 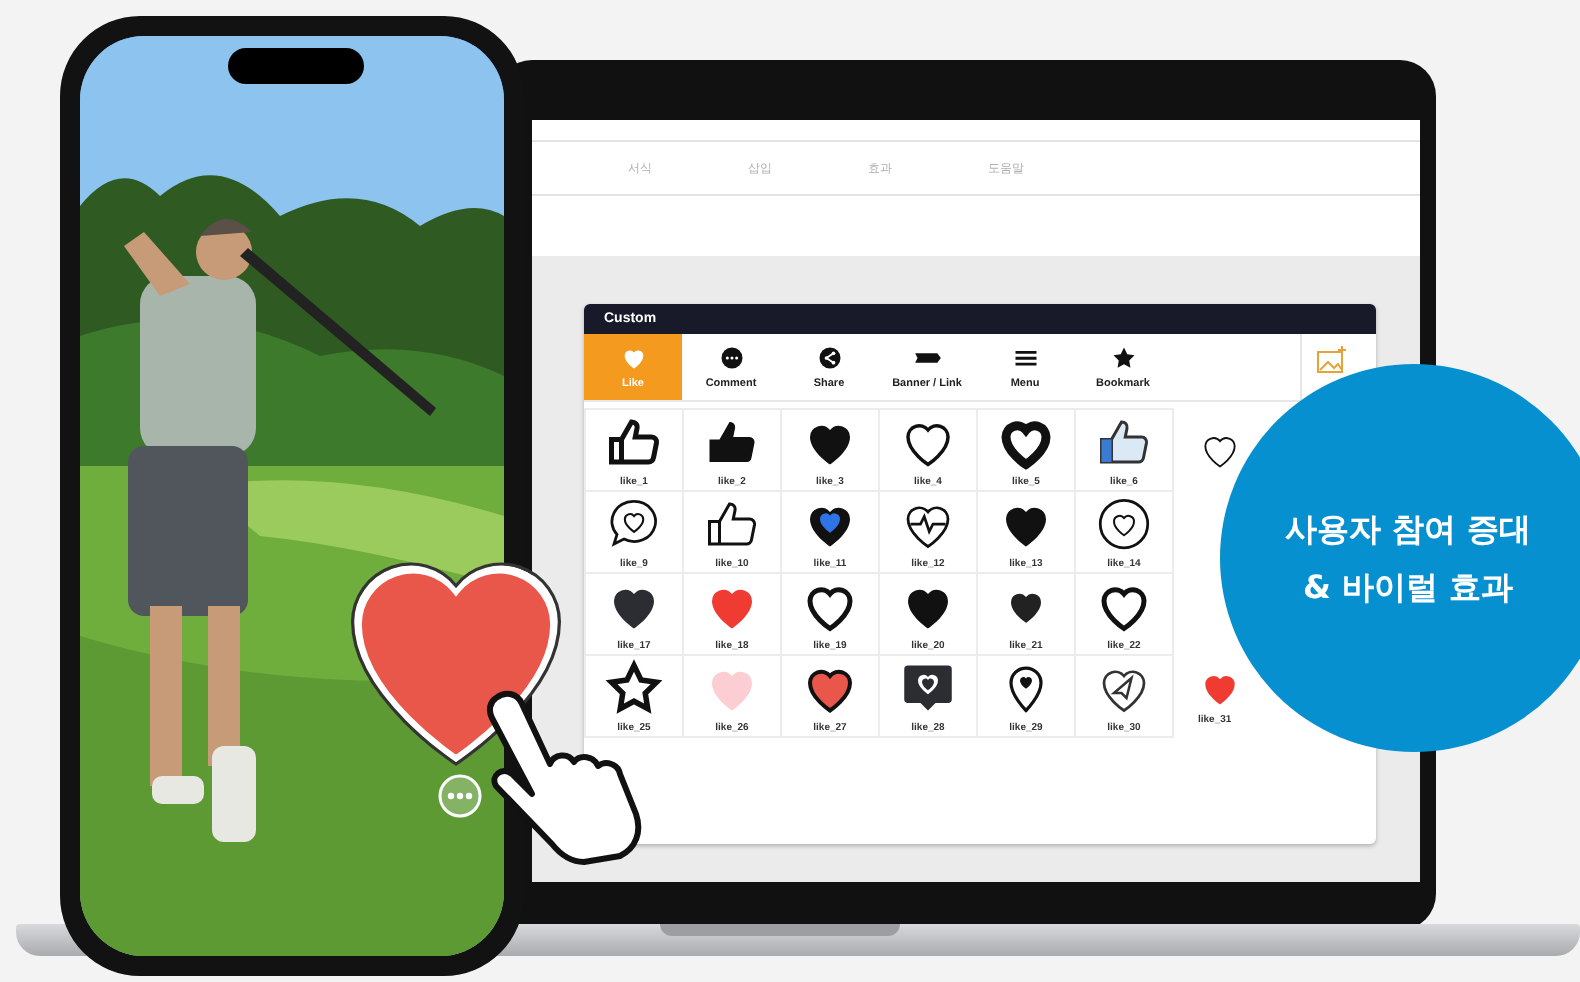 What do you see at coordinates (1124, 524) in the screenshot?
I see `heart-circle-icon` at bounding box center [1124, 524].